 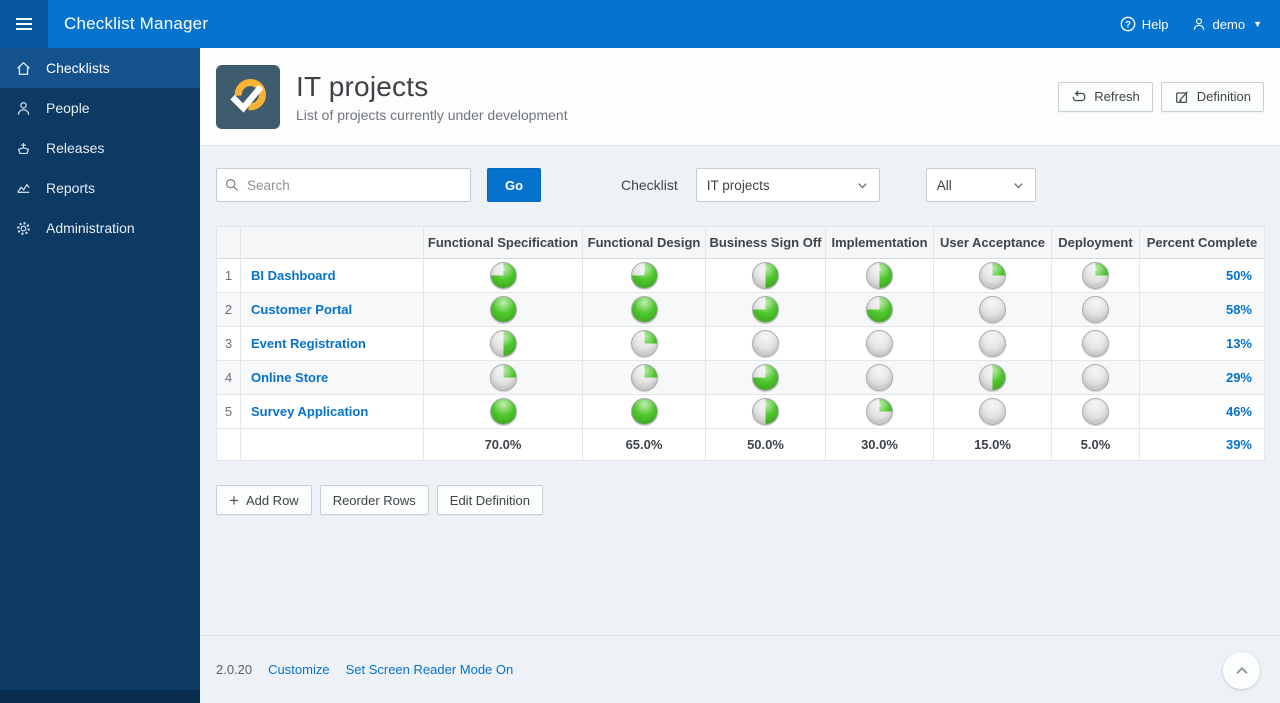 I want to click on project-link: Customer Portal, so click(x=301, y=309).